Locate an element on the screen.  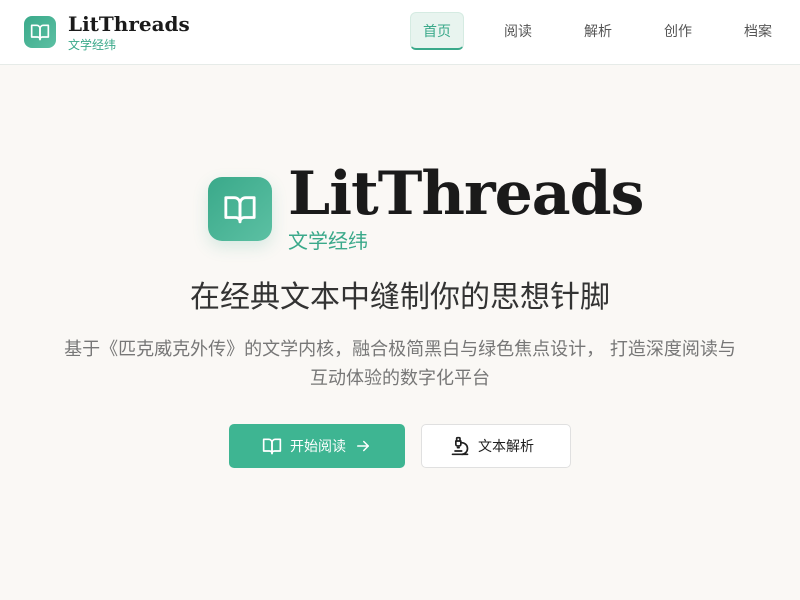
hero-subtitle: 文学经纬 is located at coordinates (328, 241).